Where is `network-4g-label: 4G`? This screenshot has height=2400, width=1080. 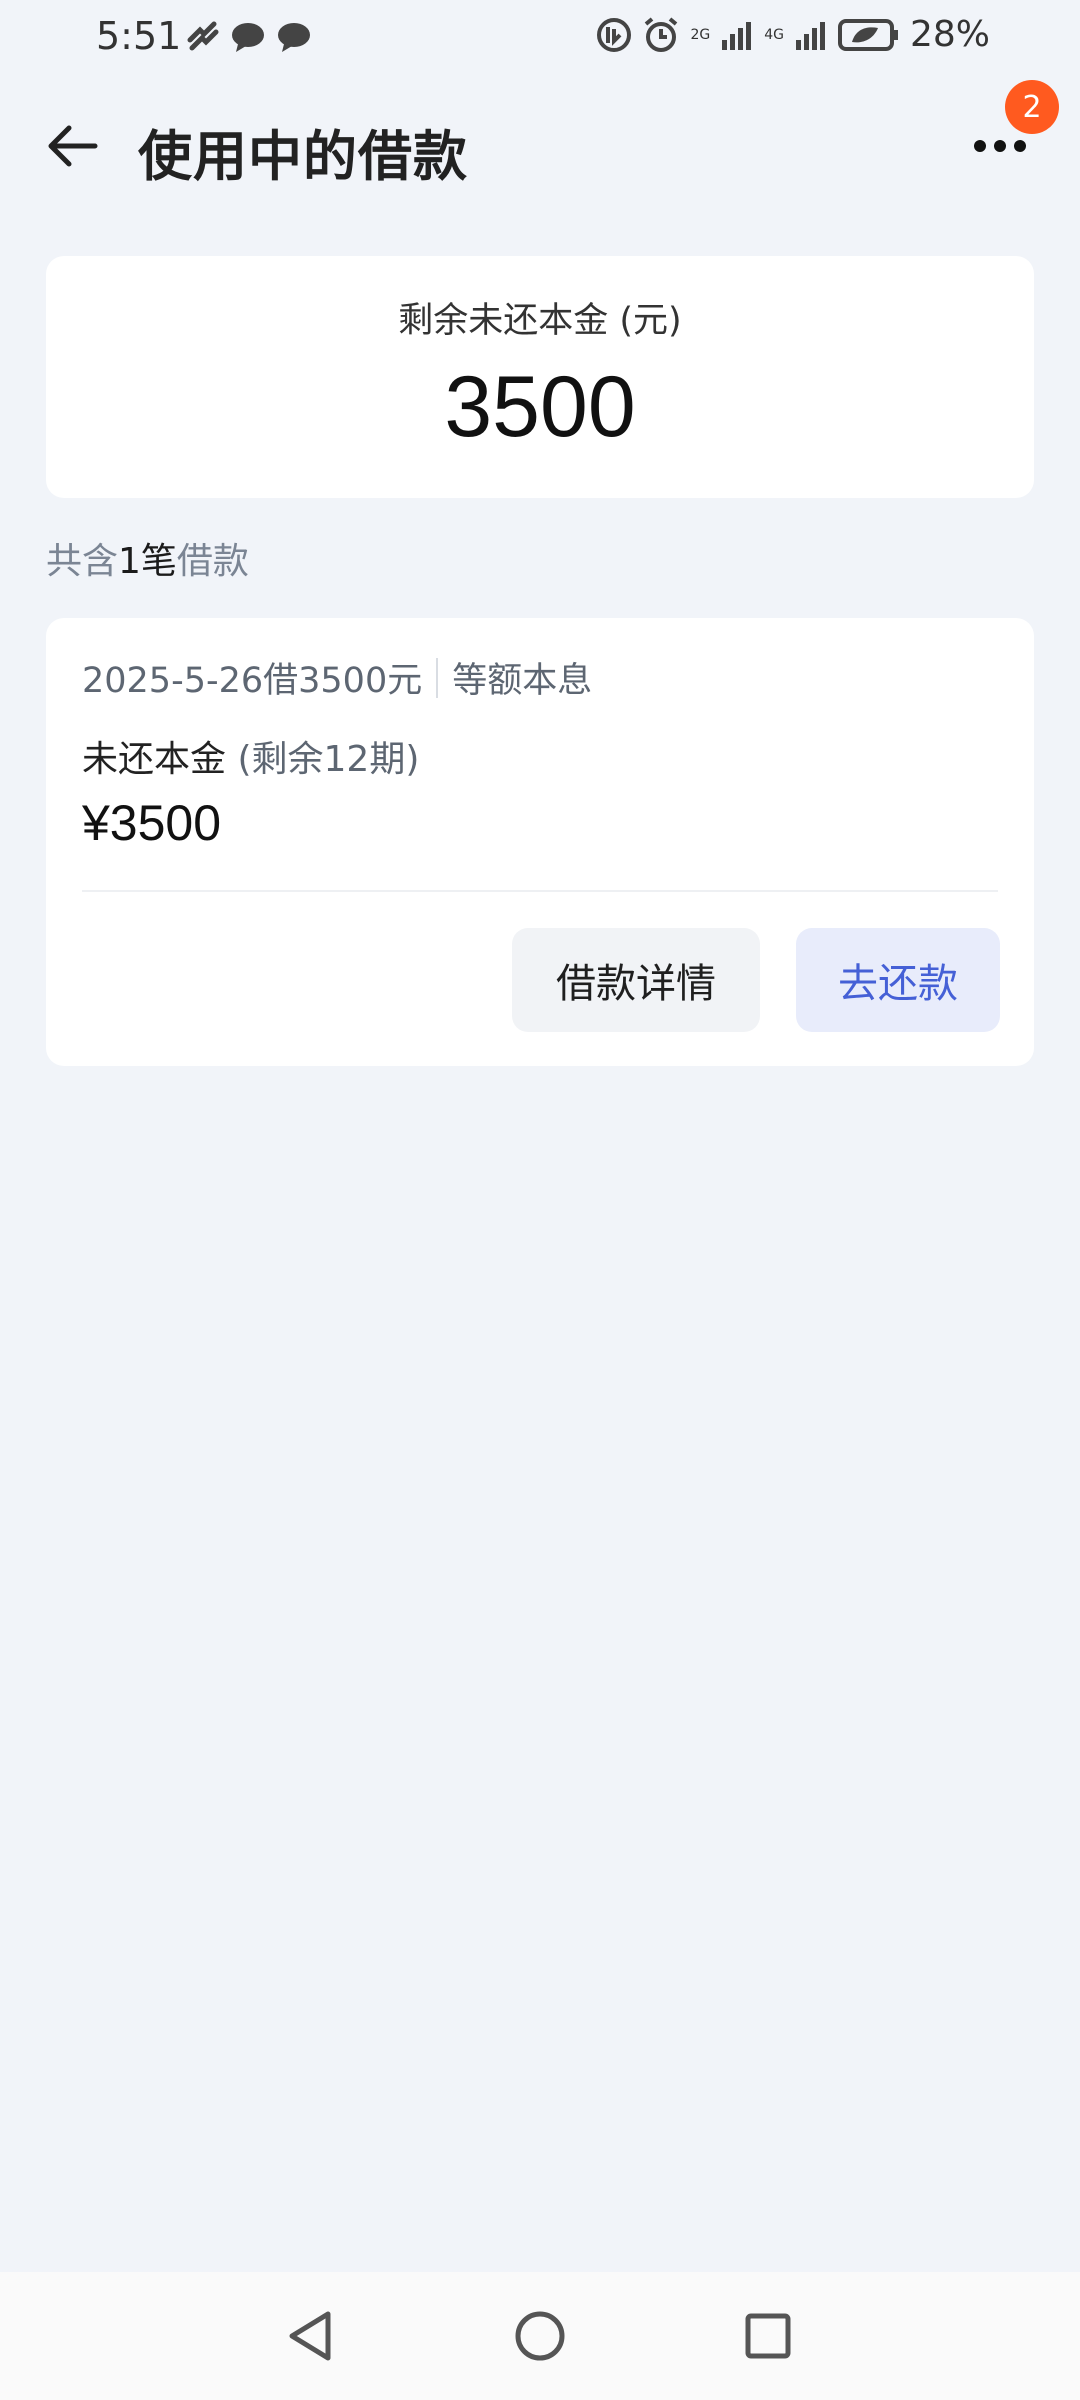
network-4g-label: 4G is located at coordinates (774, 34).